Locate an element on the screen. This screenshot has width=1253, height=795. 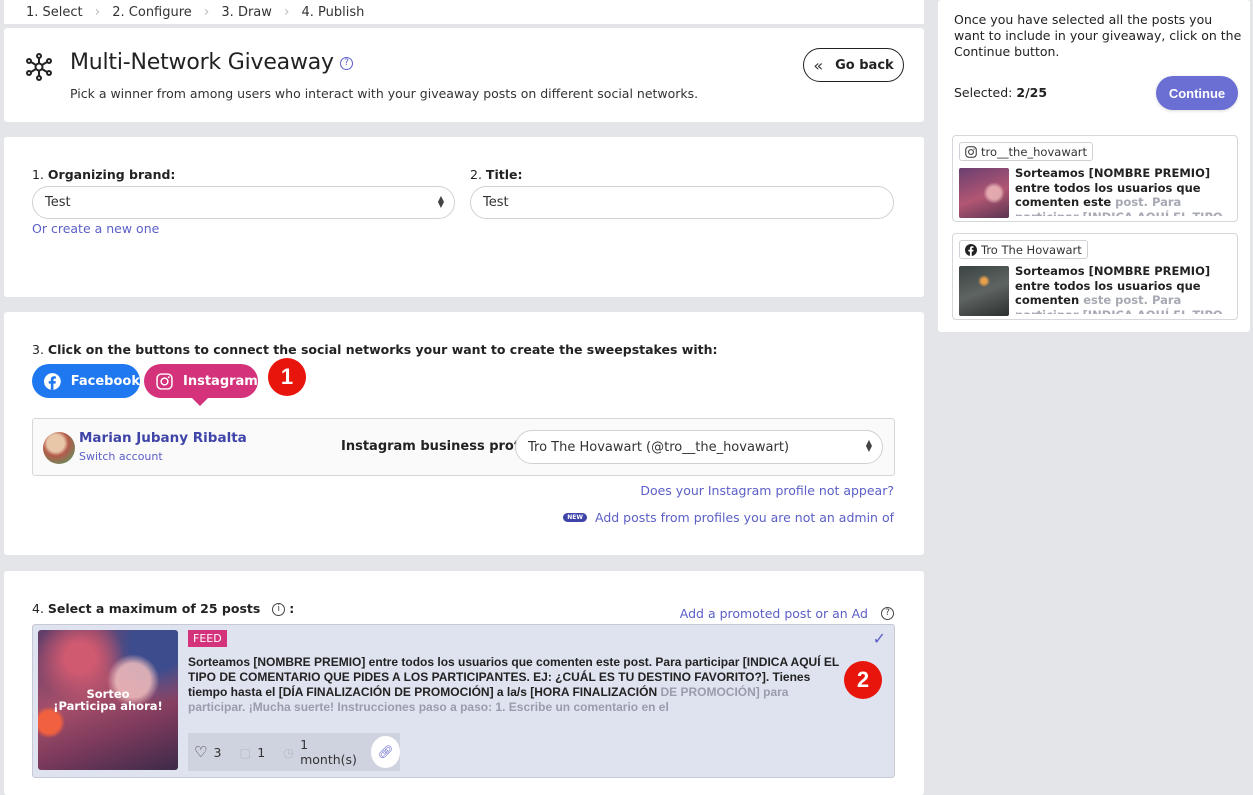
continue-button: Continue is located at coordinates (1197, 93).